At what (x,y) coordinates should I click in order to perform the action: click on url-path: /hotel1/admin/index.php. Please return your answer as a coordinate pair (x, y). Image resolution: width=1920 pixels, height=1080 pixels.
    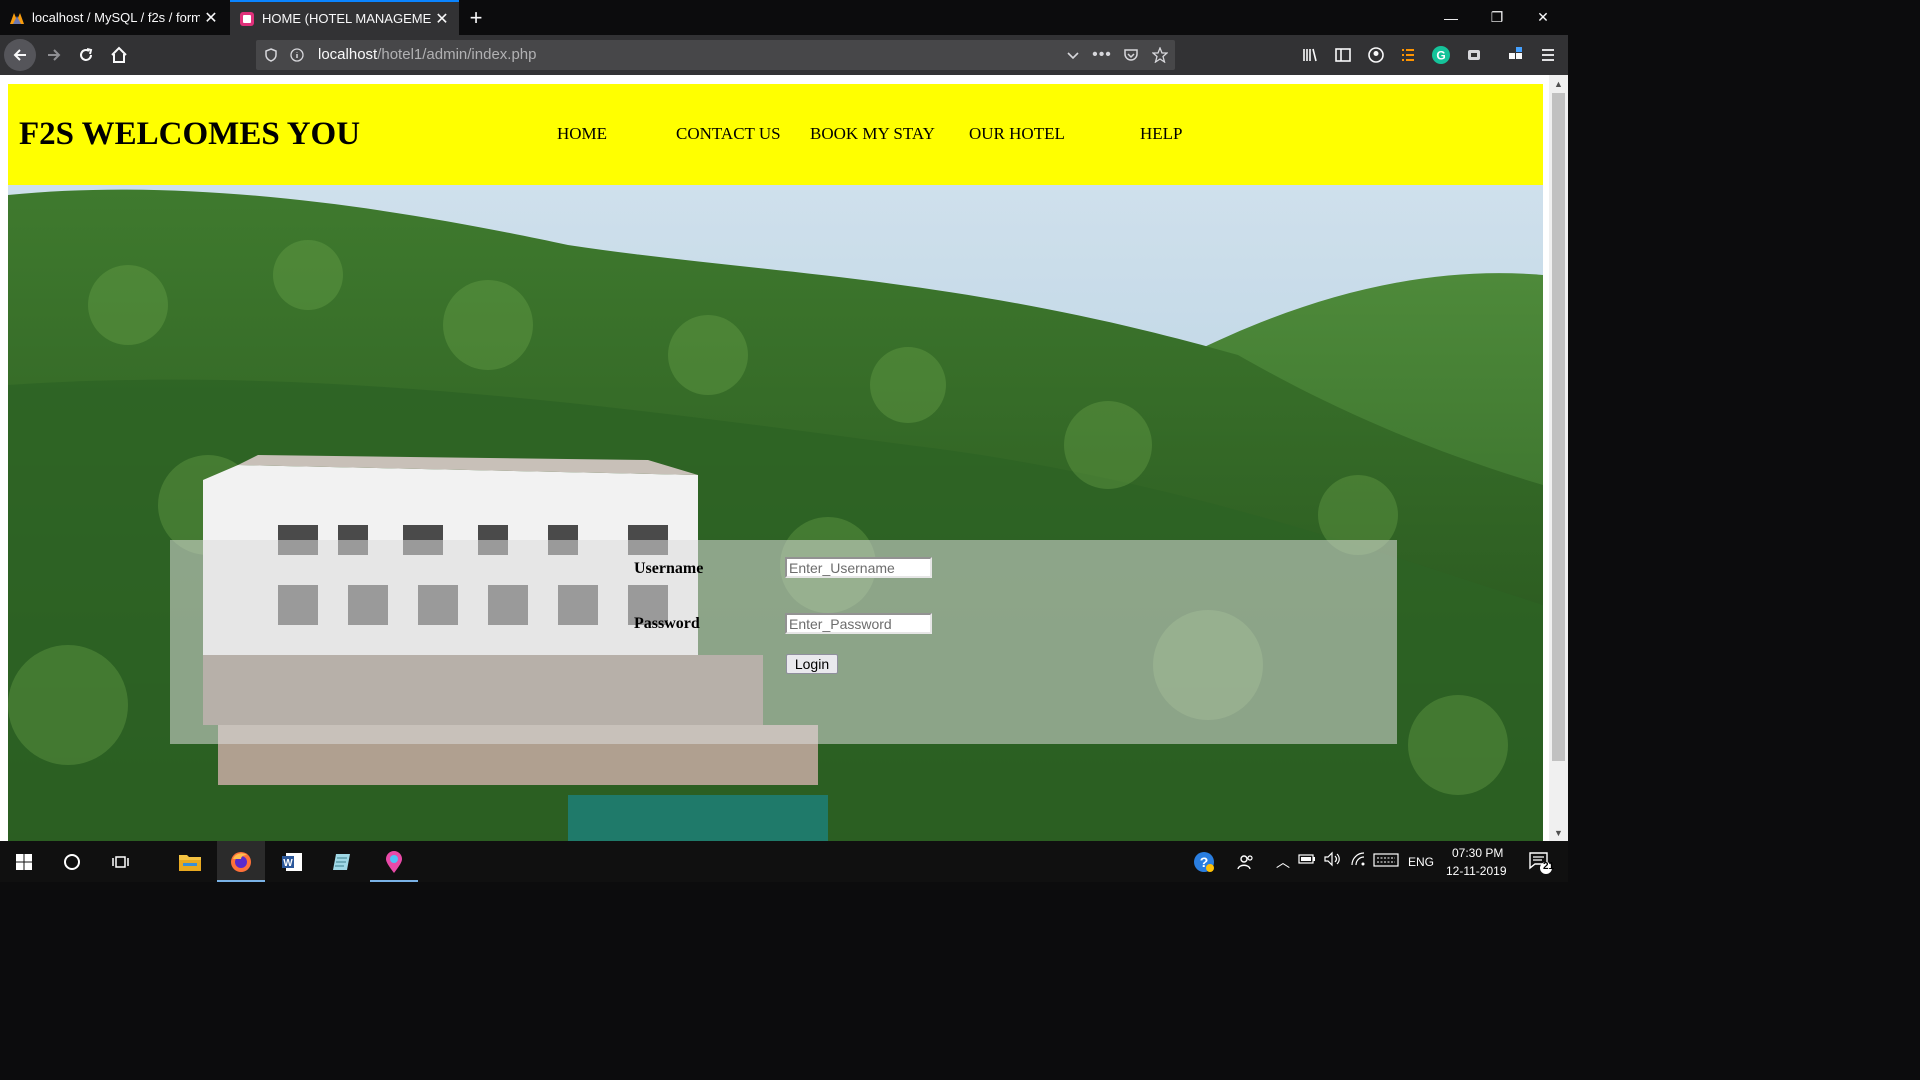
    Looking at the image, I should click on (457, 54).